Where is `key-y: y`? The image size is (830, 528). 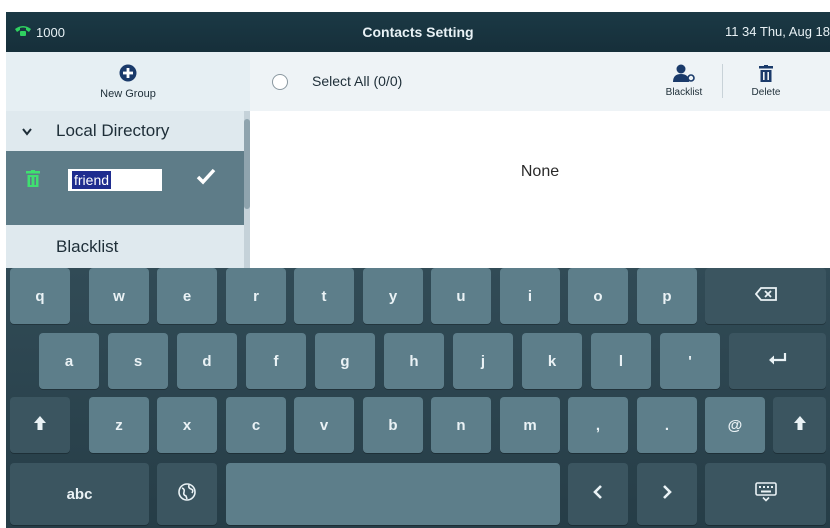
key-y: y is located at coordinates (393, 296).